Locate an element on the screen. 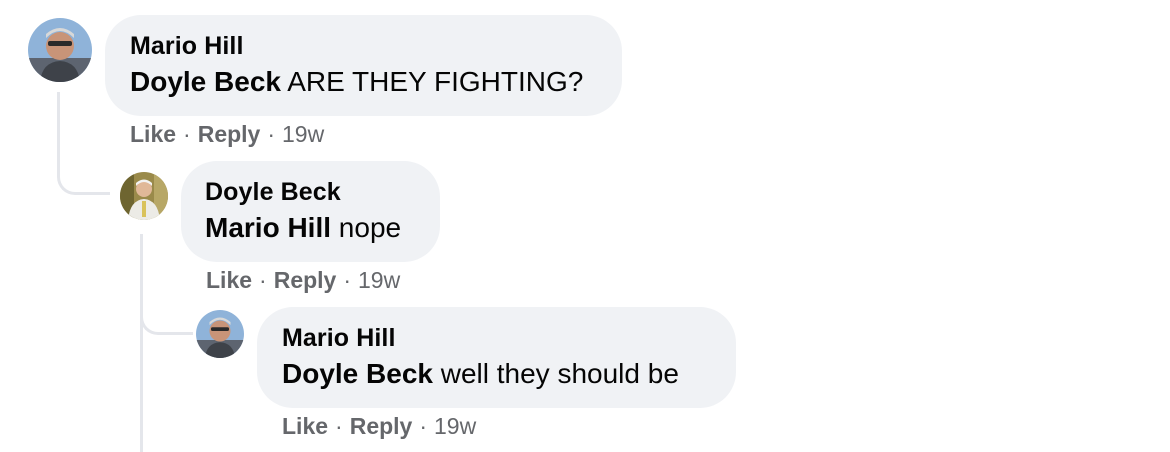 Image resolution: width=1170 pixels, height=452 pixels. comment-message: ARE THEY FIGHTING? is located at coordinates (432, 81).